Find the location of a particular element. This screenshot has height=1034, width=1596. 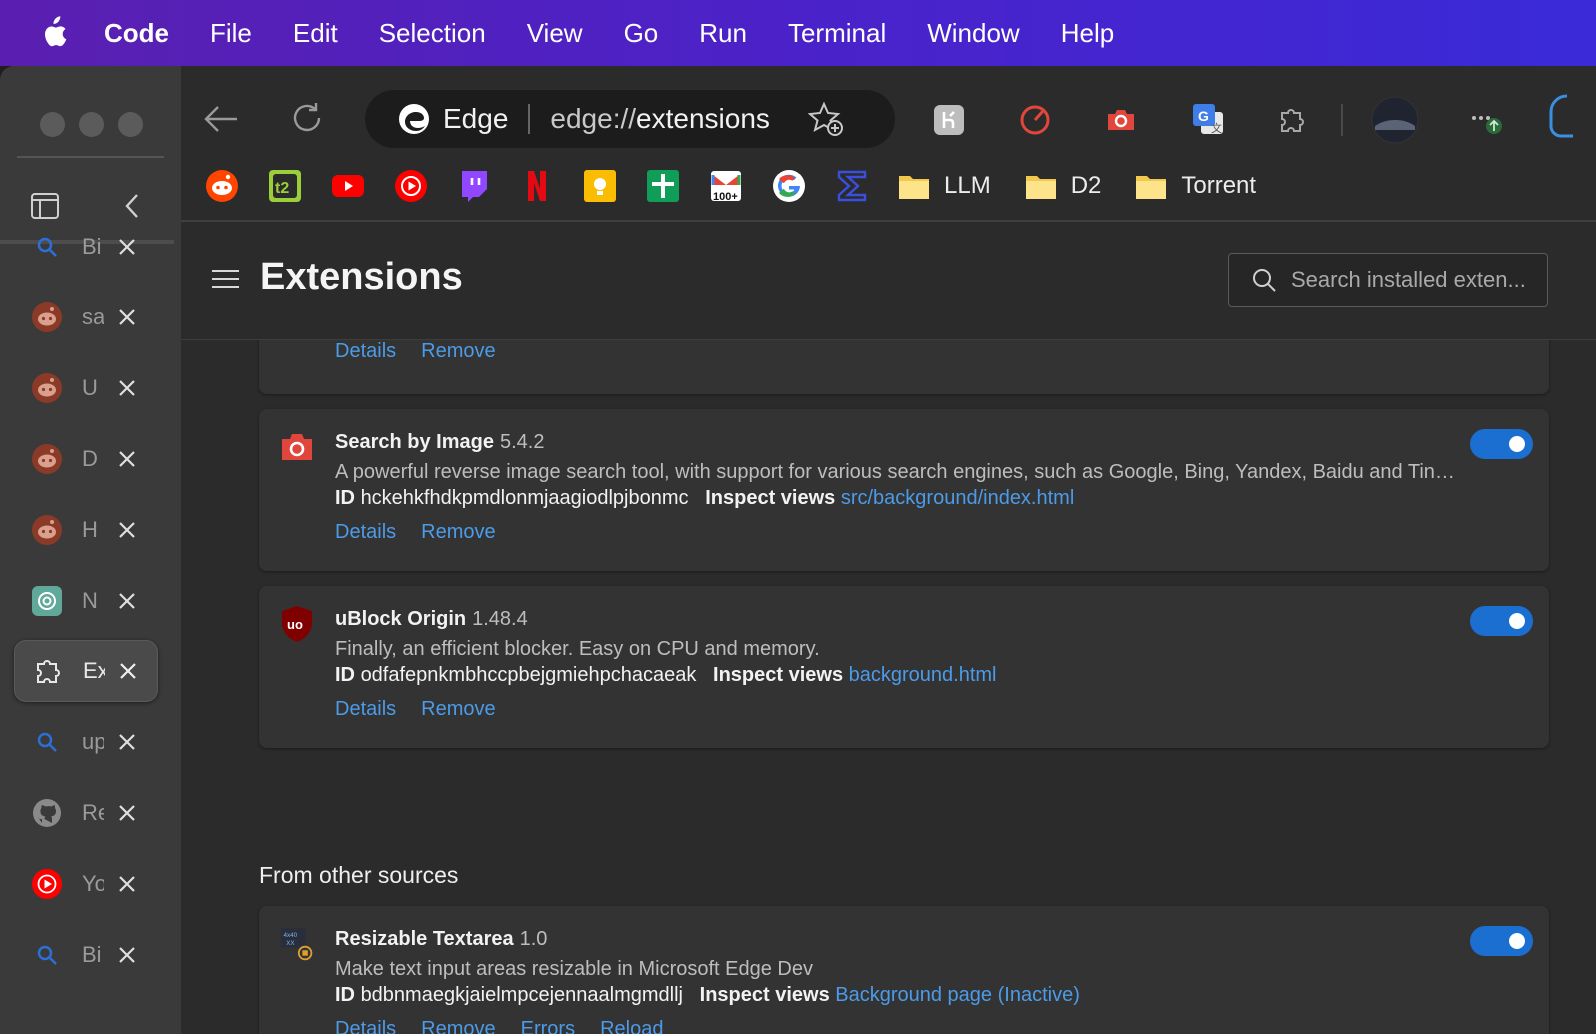

menu-app-code: Code is located at coordinates (136, 33).